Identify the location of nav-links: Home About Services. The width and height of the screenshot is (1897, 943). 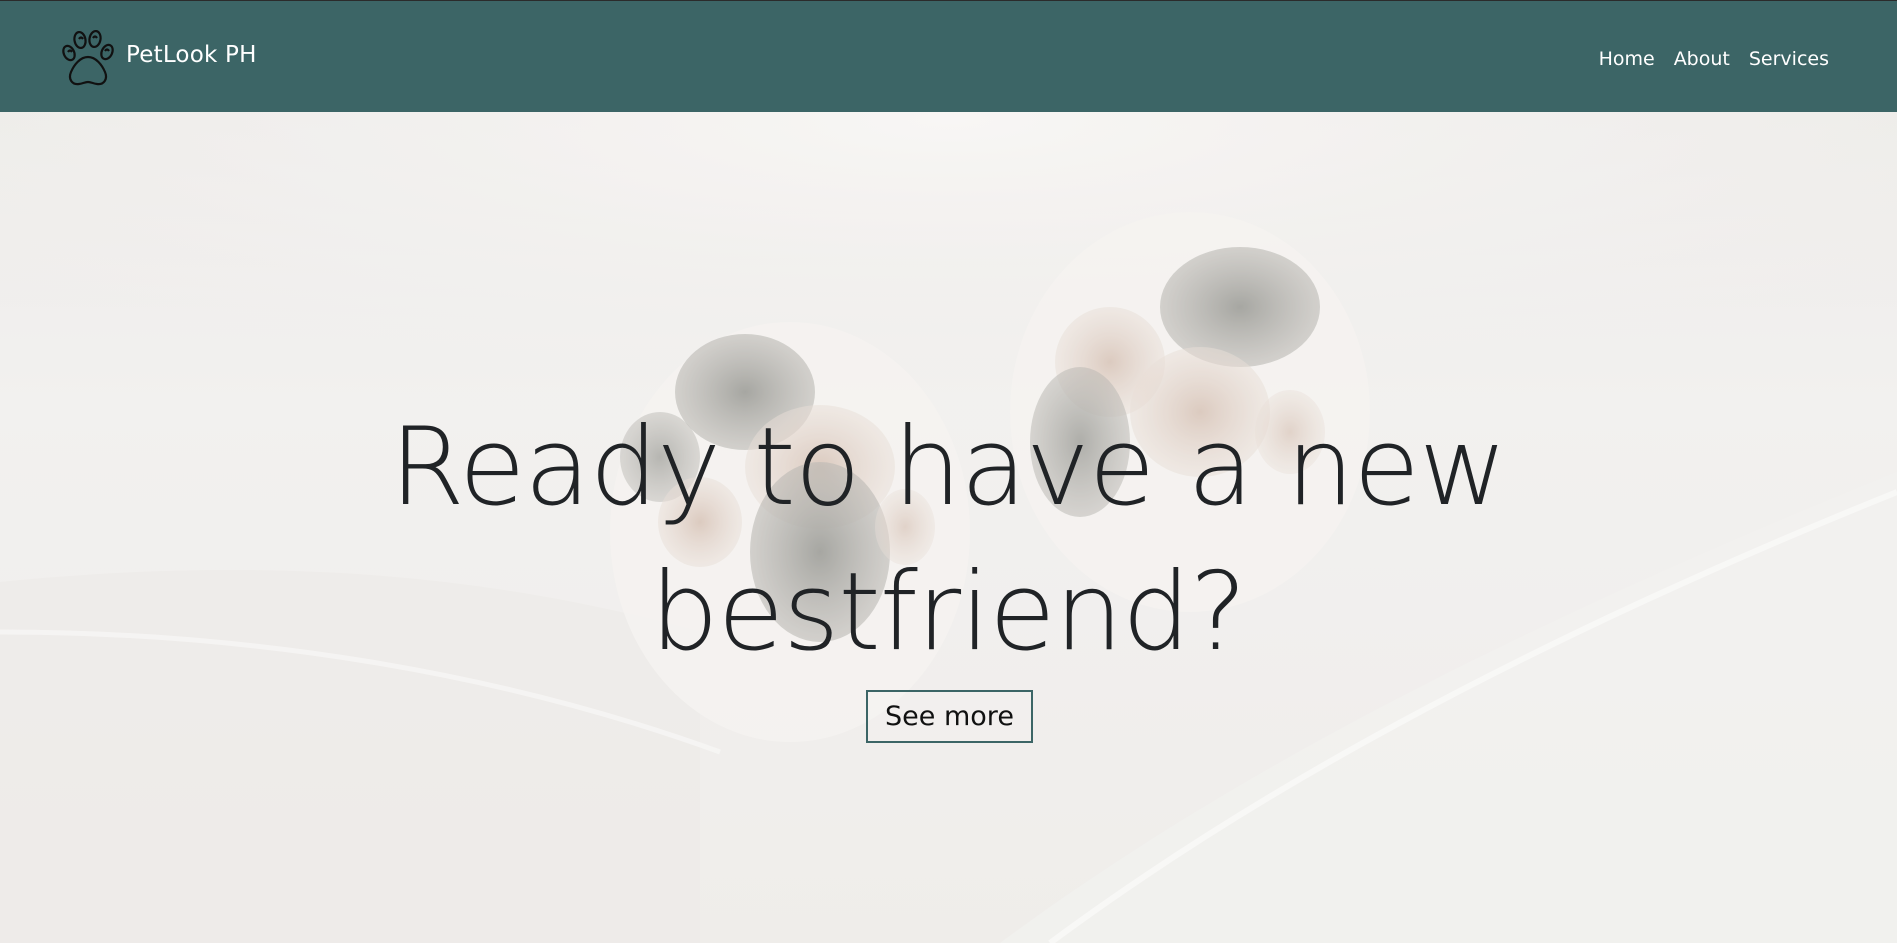
(1714, 59).